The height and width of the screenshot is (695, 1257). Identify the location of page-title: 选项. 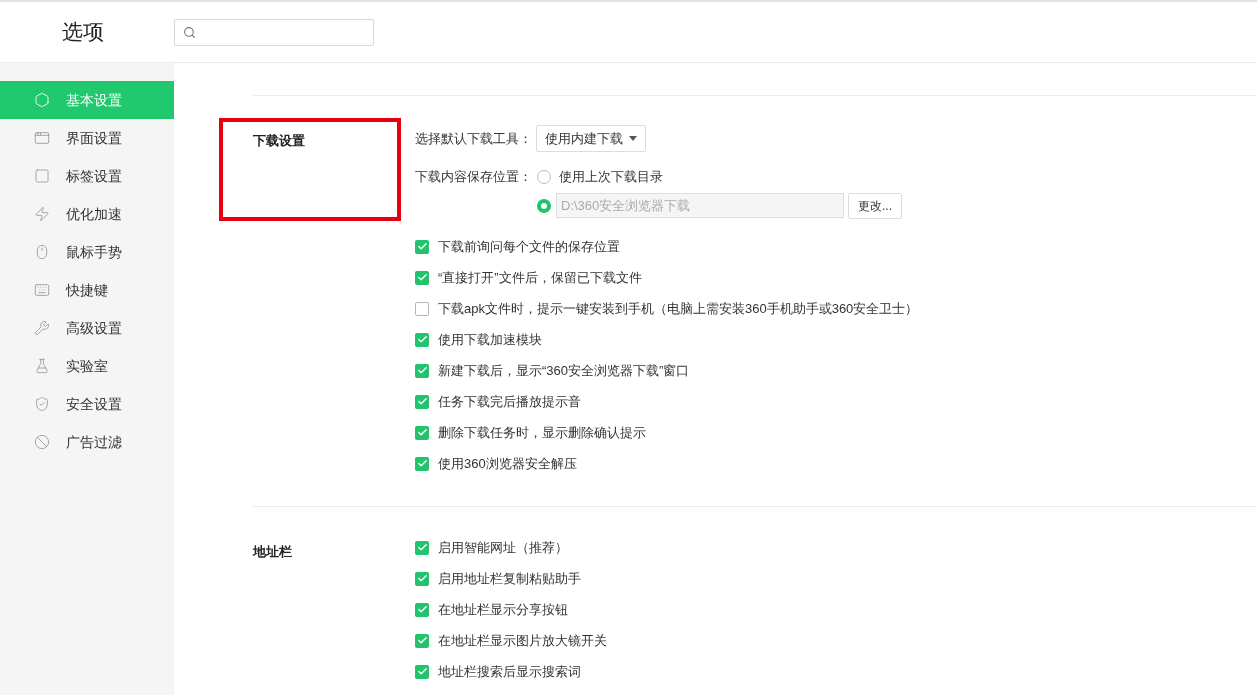
(83, 32).